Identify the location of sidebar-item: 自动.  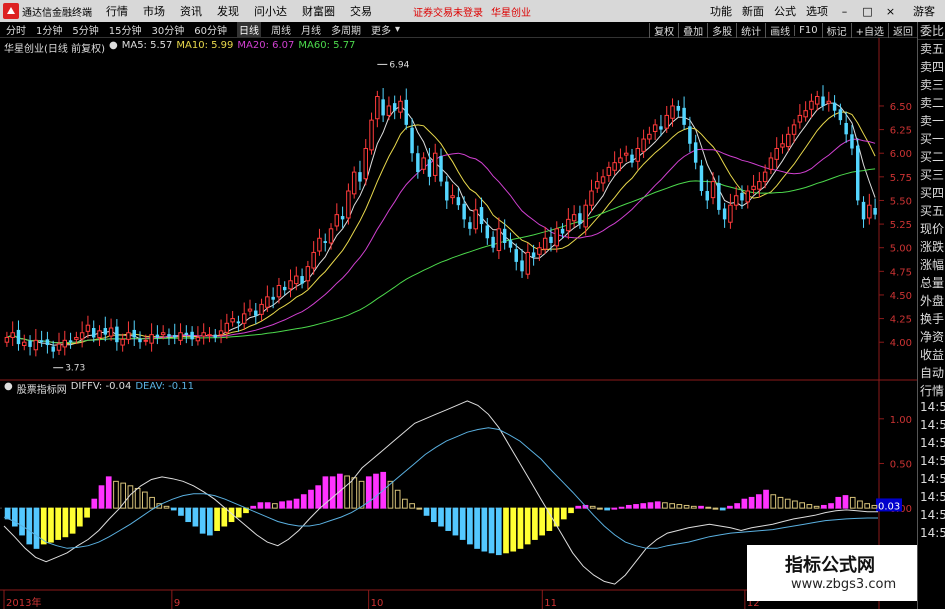
(931, 373).